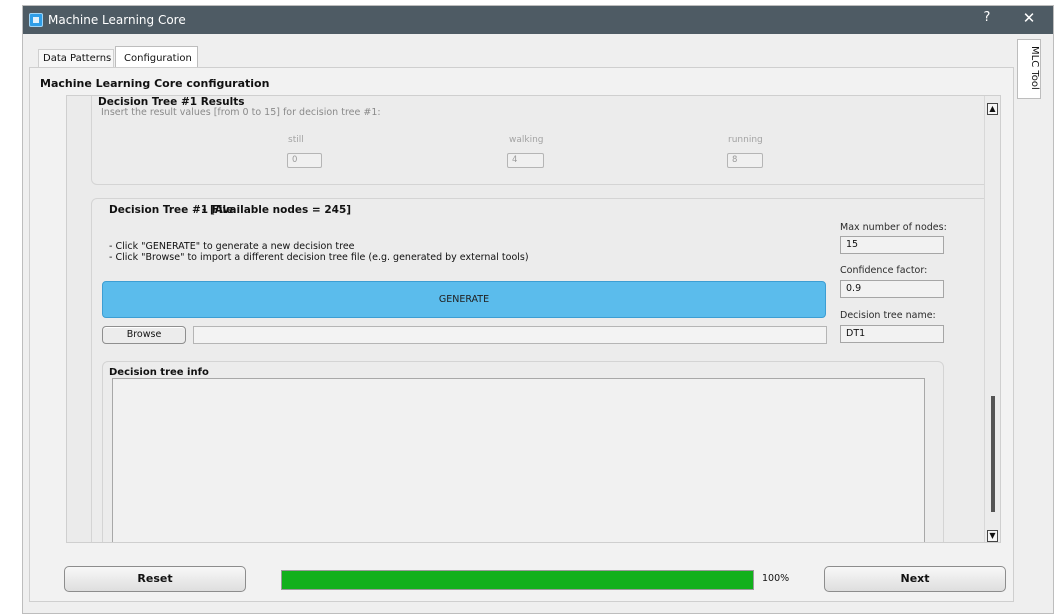 This screenshot has width=1054, height=614. Describe the element at coordinates (538, 20) in the screenshot. I see `title-bar: Machine Learning Core ? ✕` at that location.